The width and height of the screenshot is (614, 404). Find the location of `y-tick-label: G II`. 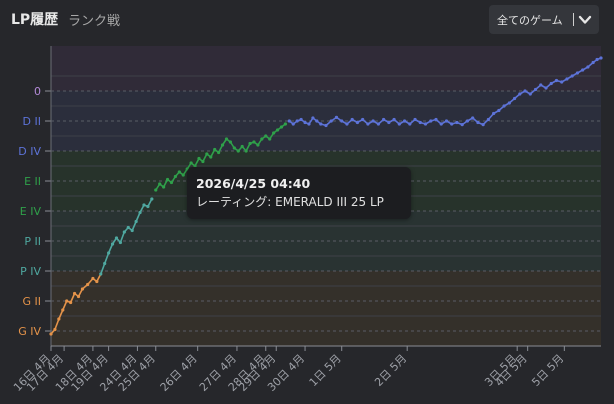

y-tick-label: G II is located at coordinates (31, 301).